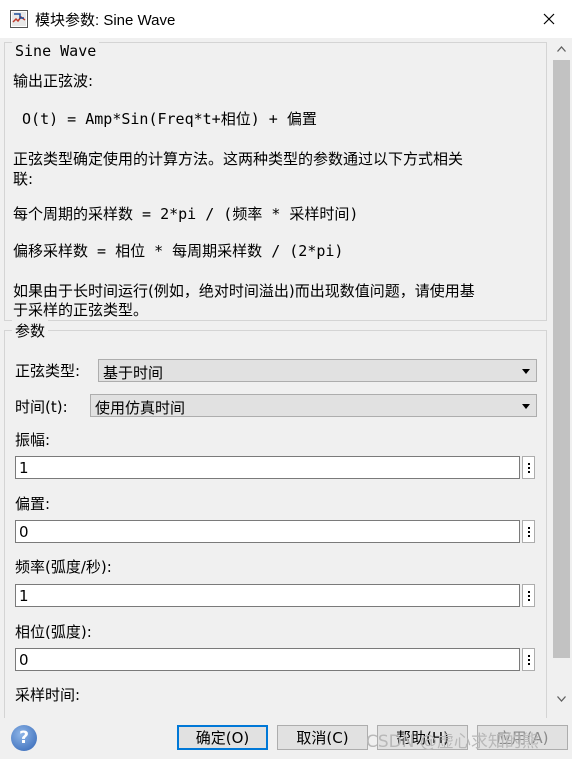 The height and width of the screenshot is (759, 572). I want to click on cancel-button: 取消(C), so click(322, 737).